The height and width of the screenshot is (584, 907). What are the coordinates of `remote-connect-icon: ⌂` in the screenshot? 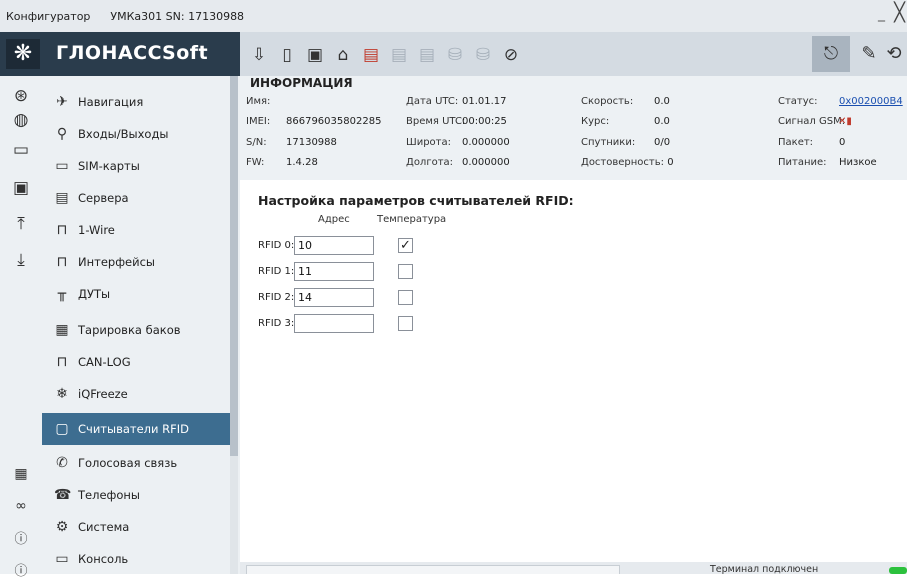 It's located at (343, 55).